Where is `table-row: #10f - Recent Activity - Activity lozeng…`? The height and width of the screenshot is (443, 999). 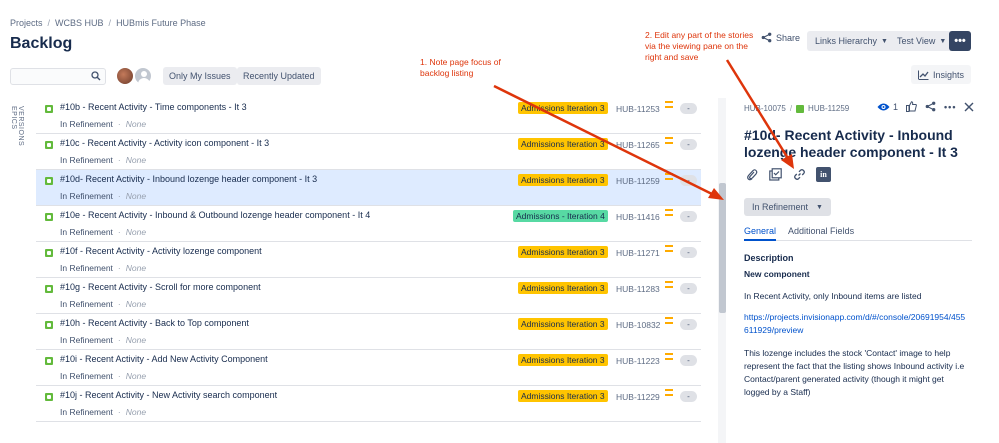
table-row: #10f - Recent Activity - Activity lozeng… is located at coordinates (368, 260).